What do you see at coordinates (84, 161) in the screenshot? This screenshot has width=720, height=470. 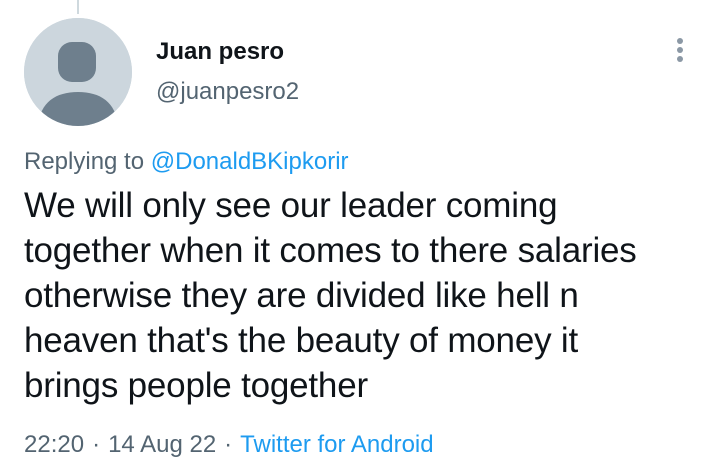 I see `replying-to-label: Replying to` at bounding box center [84, 161].